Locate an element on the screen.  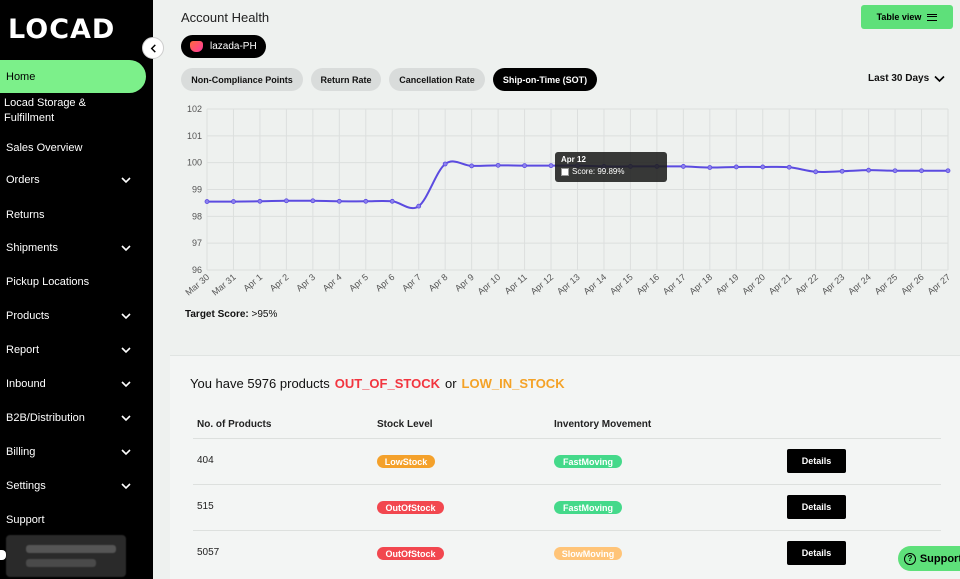
column-header-stock-level: Stock Level is located at coordinates (405, 424).